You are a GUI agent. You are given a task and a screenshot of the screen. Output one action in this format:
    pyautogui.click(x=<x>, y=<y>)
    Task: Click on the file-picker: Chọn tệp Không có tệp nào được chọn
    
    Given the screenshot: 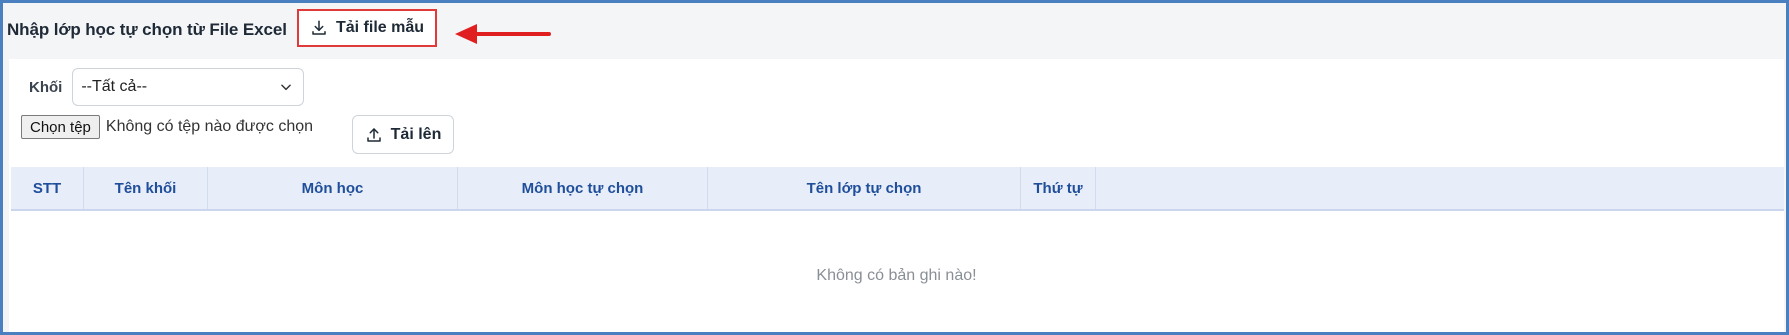 What is the action you would take?
    pyautogui.click(x=167, y=127)
    